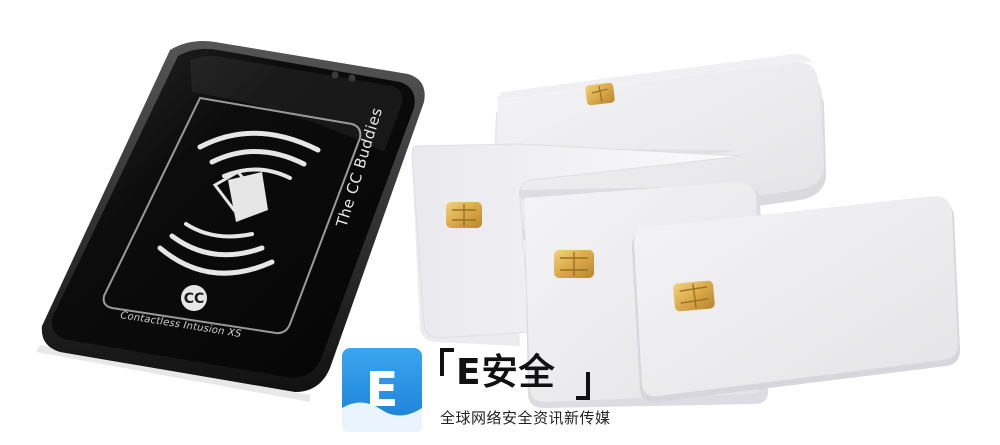 This screenshot has height=445, width=1000. I want to click on cc-logo-icon: CC, so click(194, 298).